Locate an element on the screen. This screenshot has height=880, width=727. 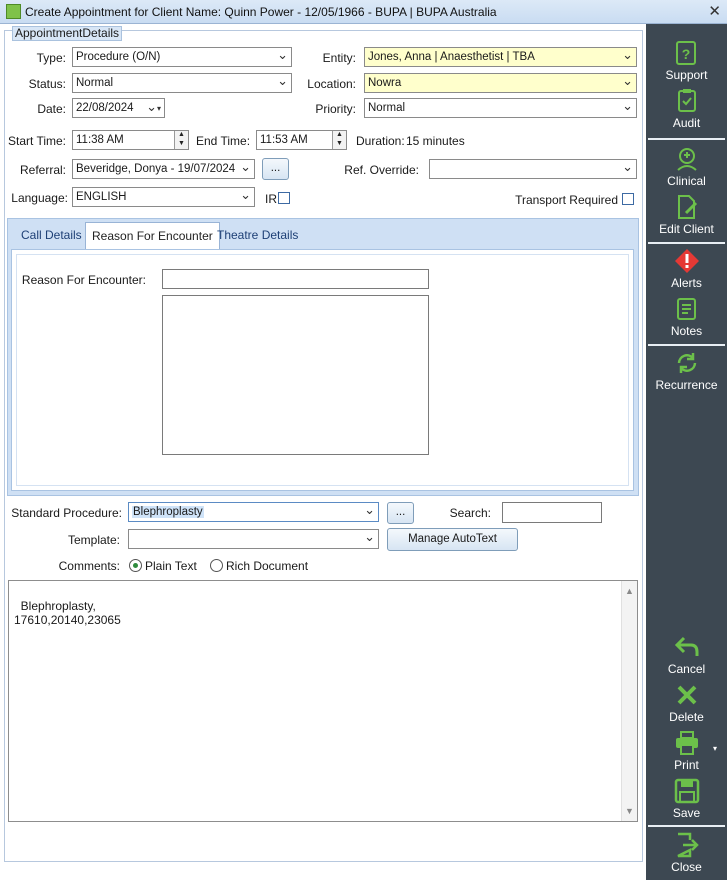
recurrence-label: Recurrence is located at coordinates (686, 385).